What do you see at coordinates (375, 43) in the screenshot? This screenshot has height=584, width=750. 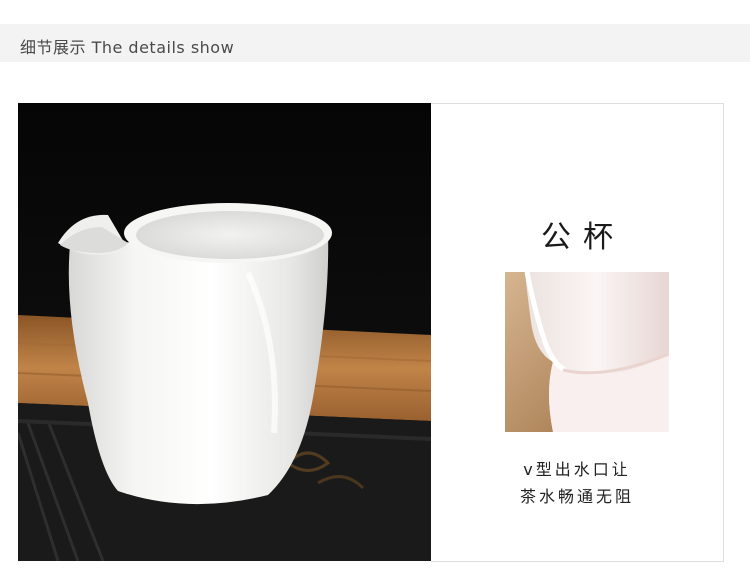 I see `section-header: 细节展示 The details show` at bounding box center [375, 43].